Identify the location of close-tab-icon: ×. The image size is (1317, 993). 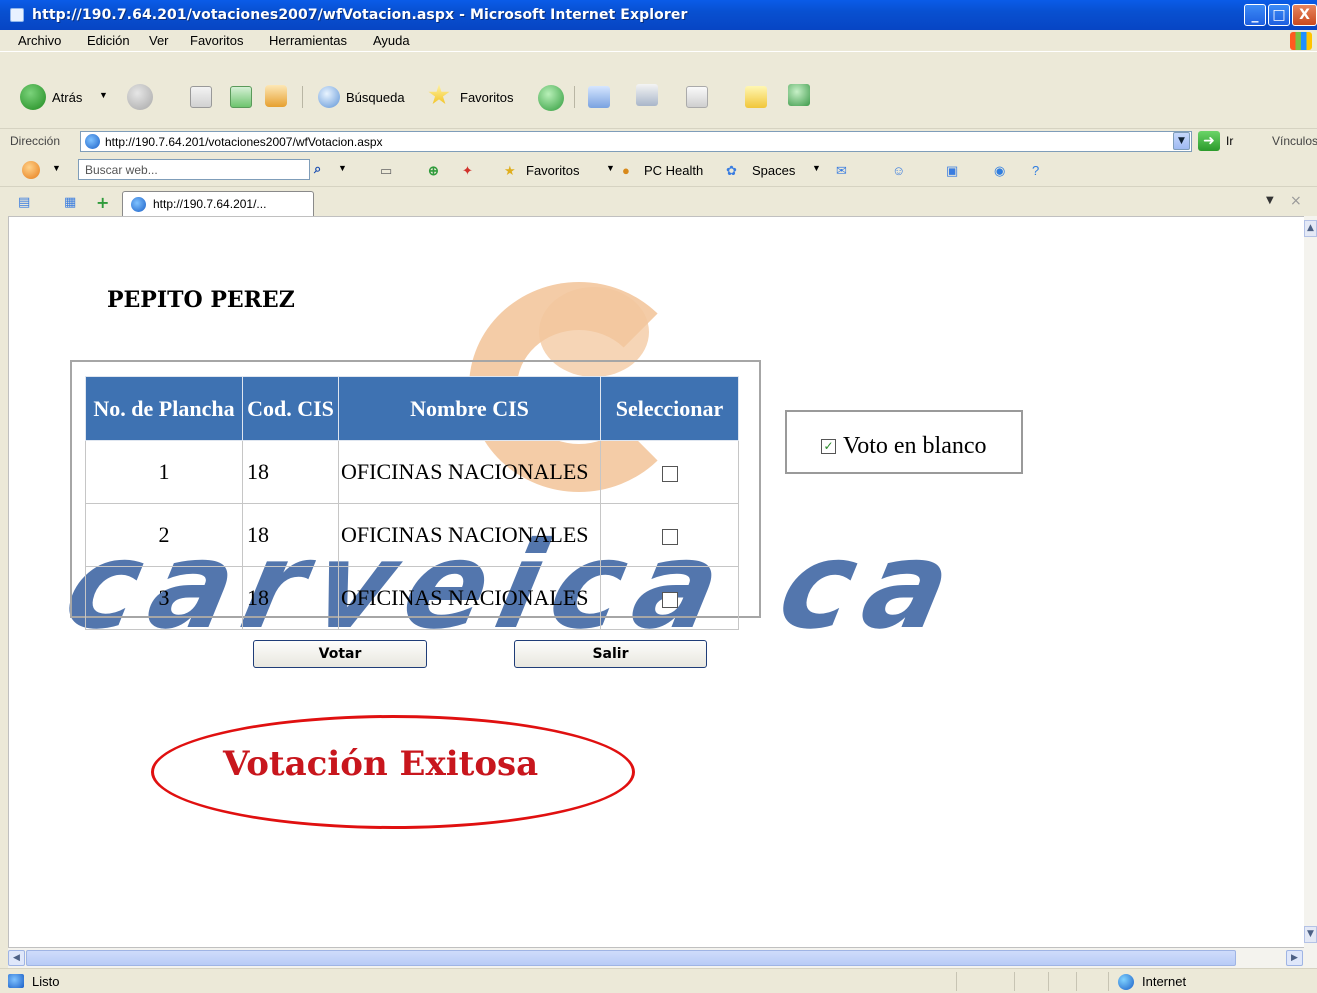
(1296, 201).